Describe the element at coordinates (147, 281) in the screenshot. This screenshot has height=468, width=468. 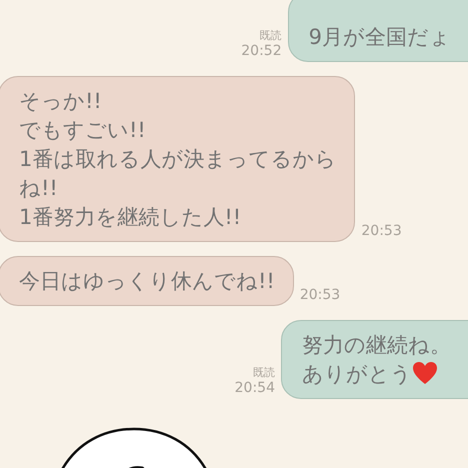
I see `received-message-bubble: 今日はゆっくり休んでね!!` at that location.